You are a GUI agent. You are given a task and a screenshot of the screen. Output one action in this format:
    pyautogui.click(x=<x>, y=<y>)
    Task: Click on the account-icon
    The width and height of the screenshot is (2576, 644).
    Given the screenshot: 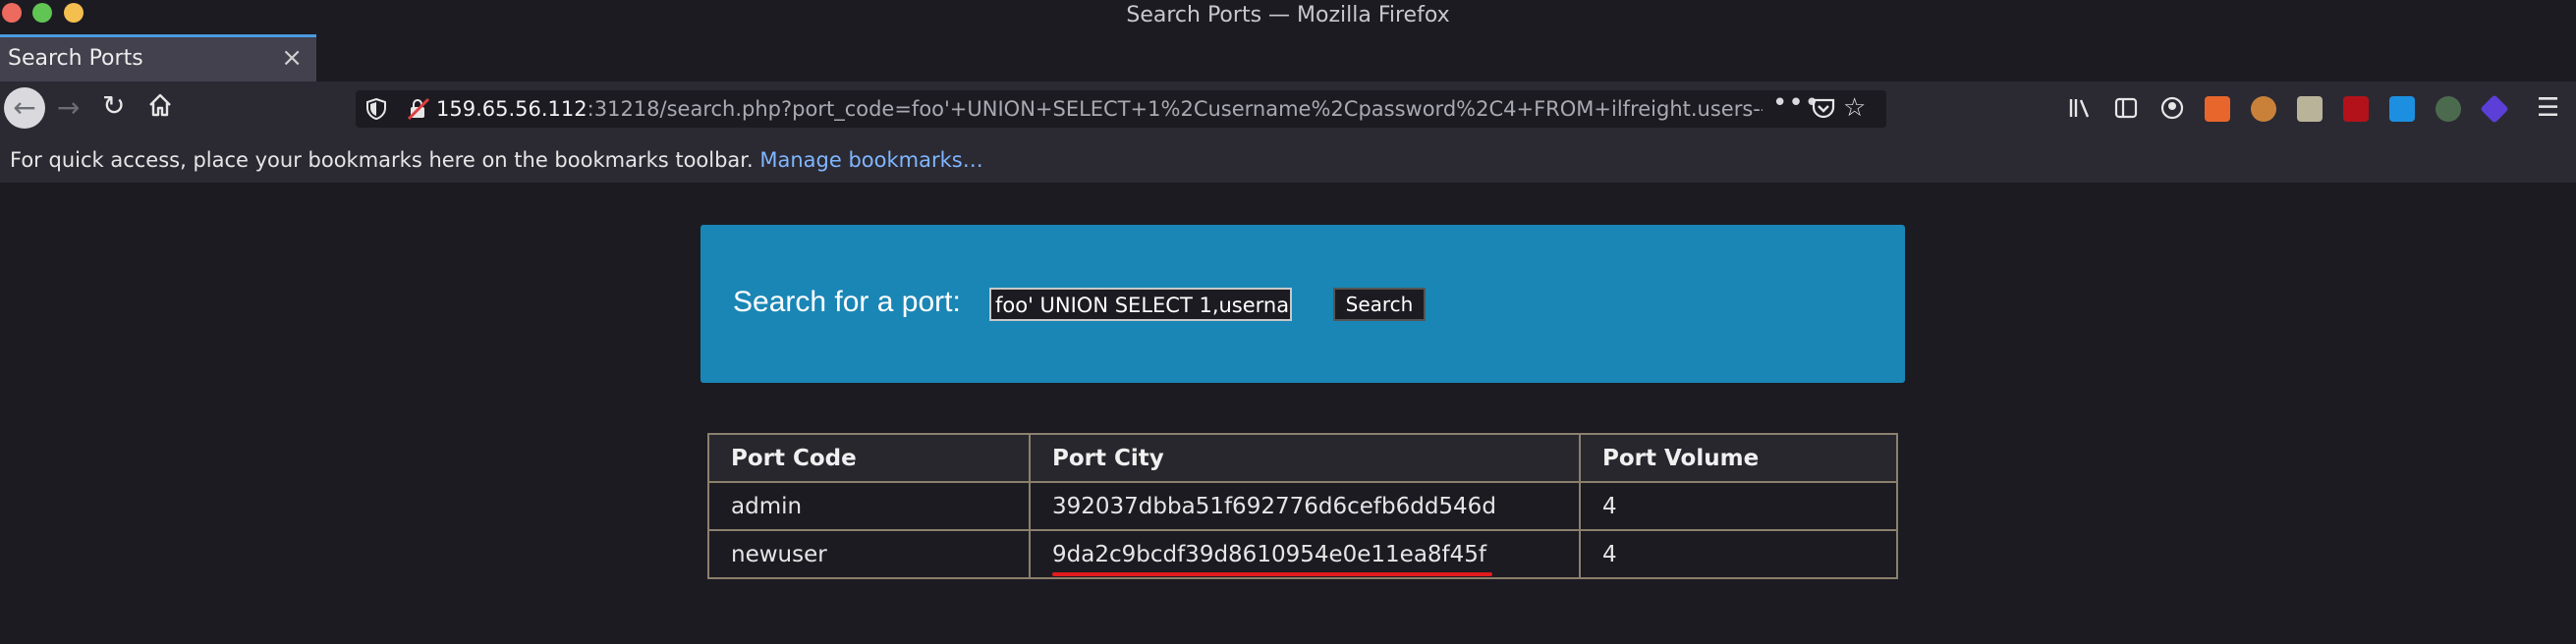 What is the action you would take?
    pyautogui.click(x=2172, y=110)
    